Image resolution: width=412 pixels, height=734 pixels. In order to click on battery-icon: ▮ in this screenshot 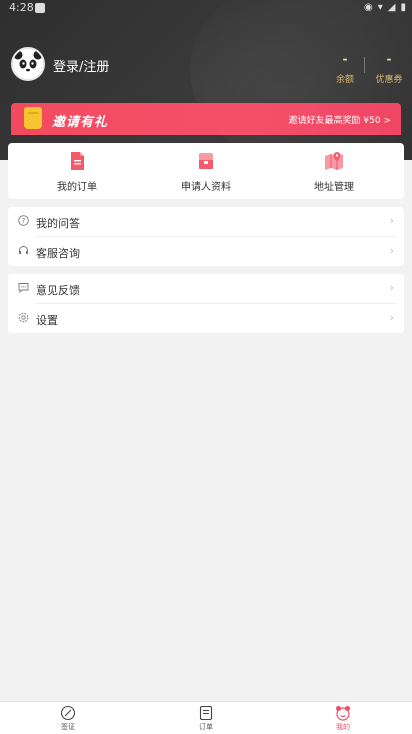, I will do `click(403, 7)`.